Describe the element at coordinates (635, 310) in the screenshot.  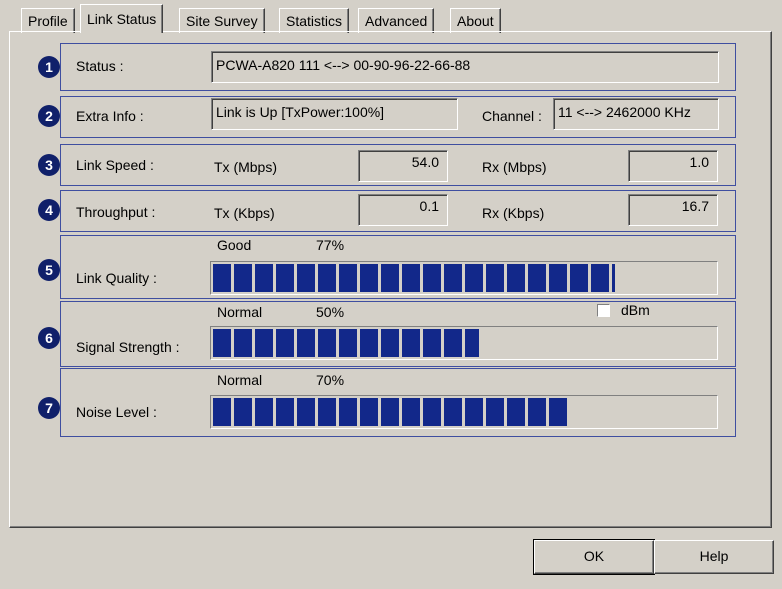
I see `dbm-label: dBm` at that location.